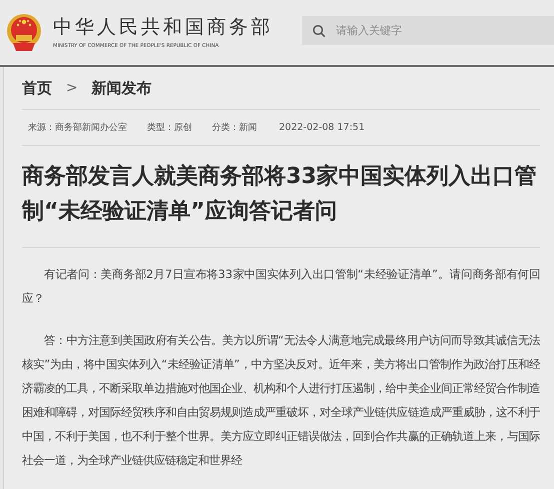  What do you see at coordinates (163, 27) in the screenshot?
I see `site-title: 中华人民共和国商务部` at bounding box center [163, 27].